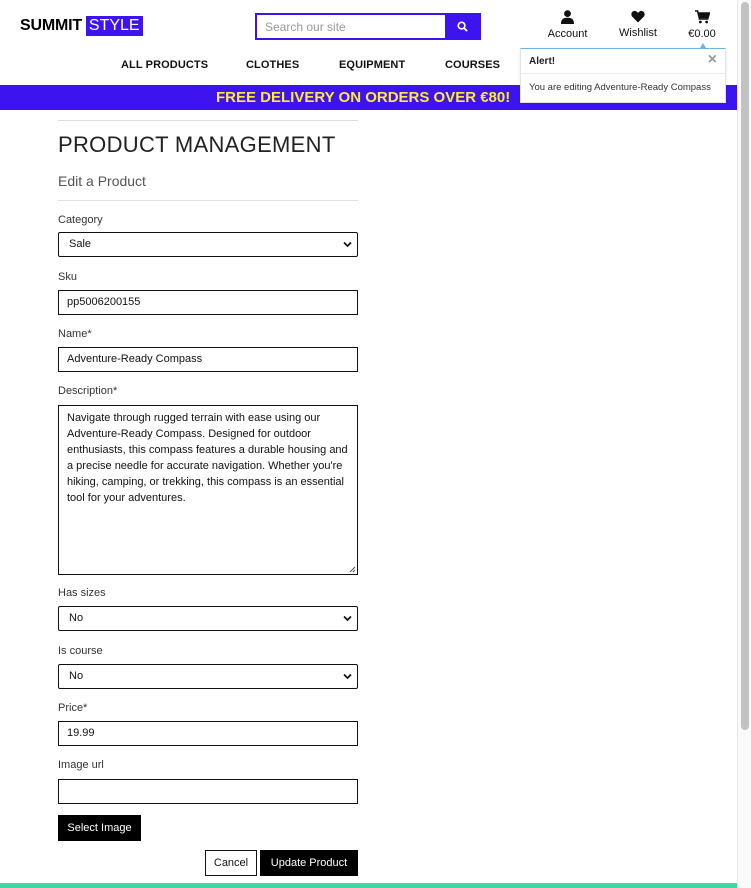 The image size is (751, 888). What do you see at coordinates (76, 618) in the screenshot?
I see `has-sizes-value: No` at bounding box center [76, 618].